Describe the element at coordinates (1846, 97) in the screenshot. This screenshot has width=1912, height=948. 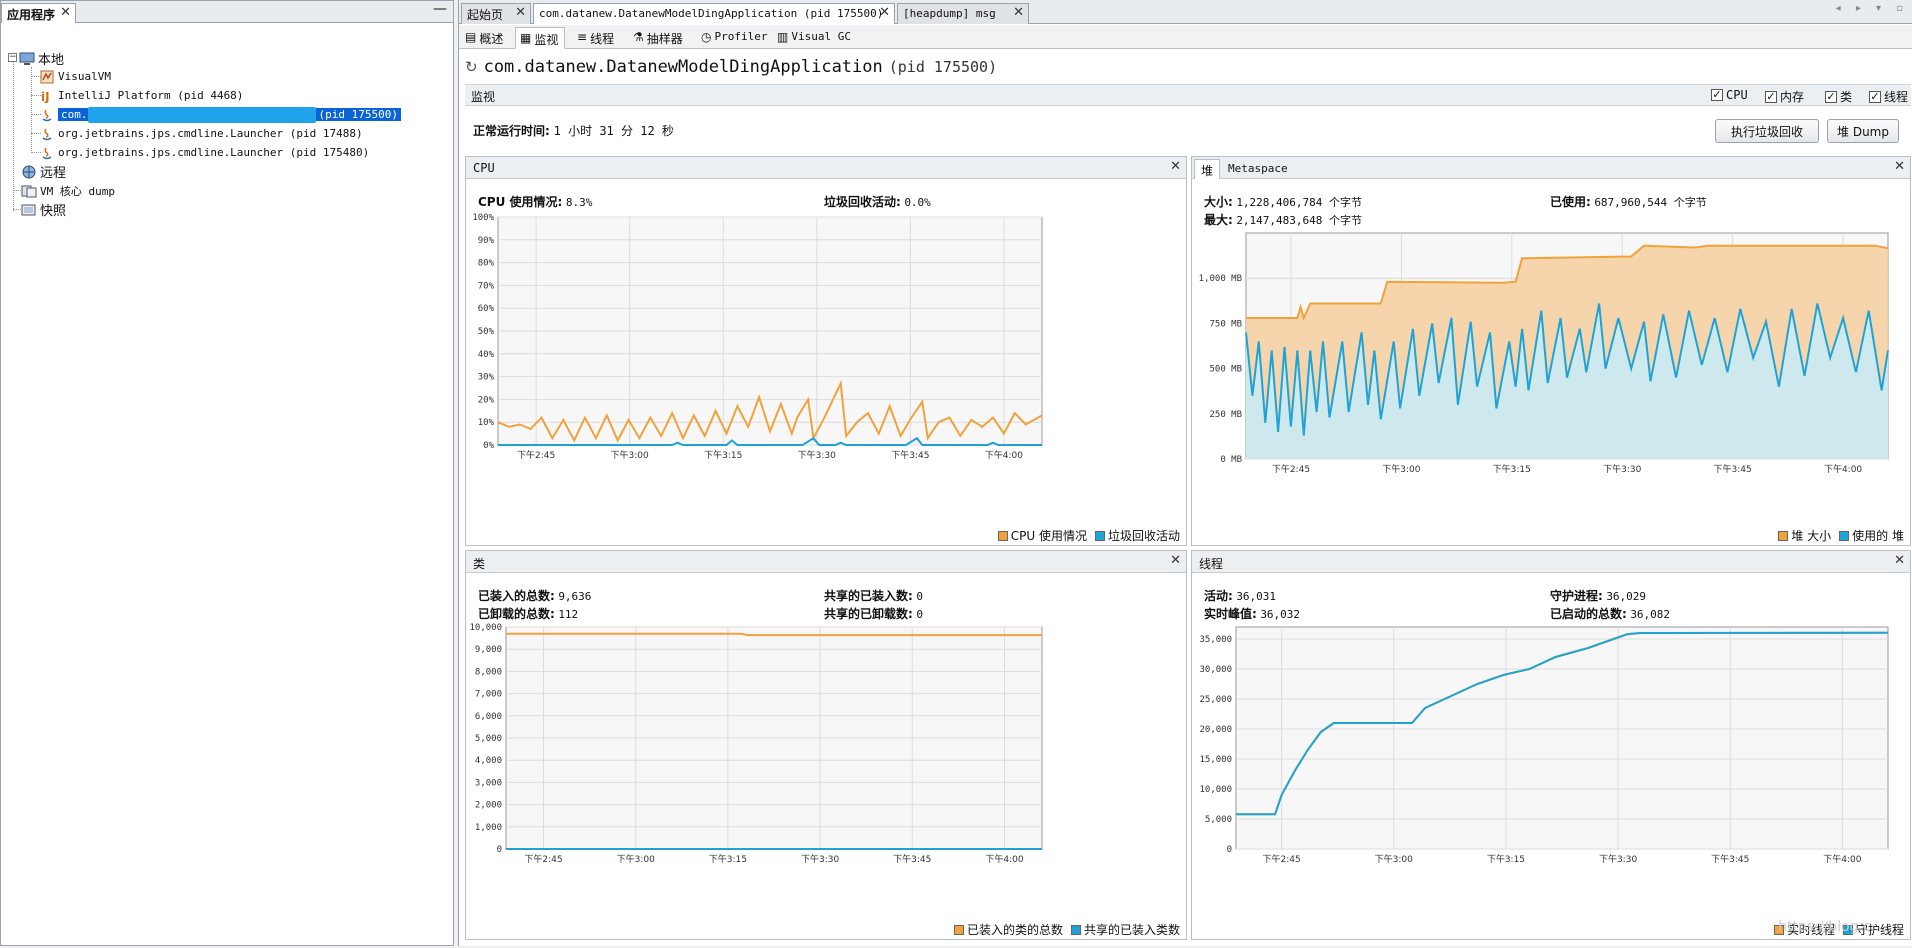
I see `checkbox-label: 类` at that location.